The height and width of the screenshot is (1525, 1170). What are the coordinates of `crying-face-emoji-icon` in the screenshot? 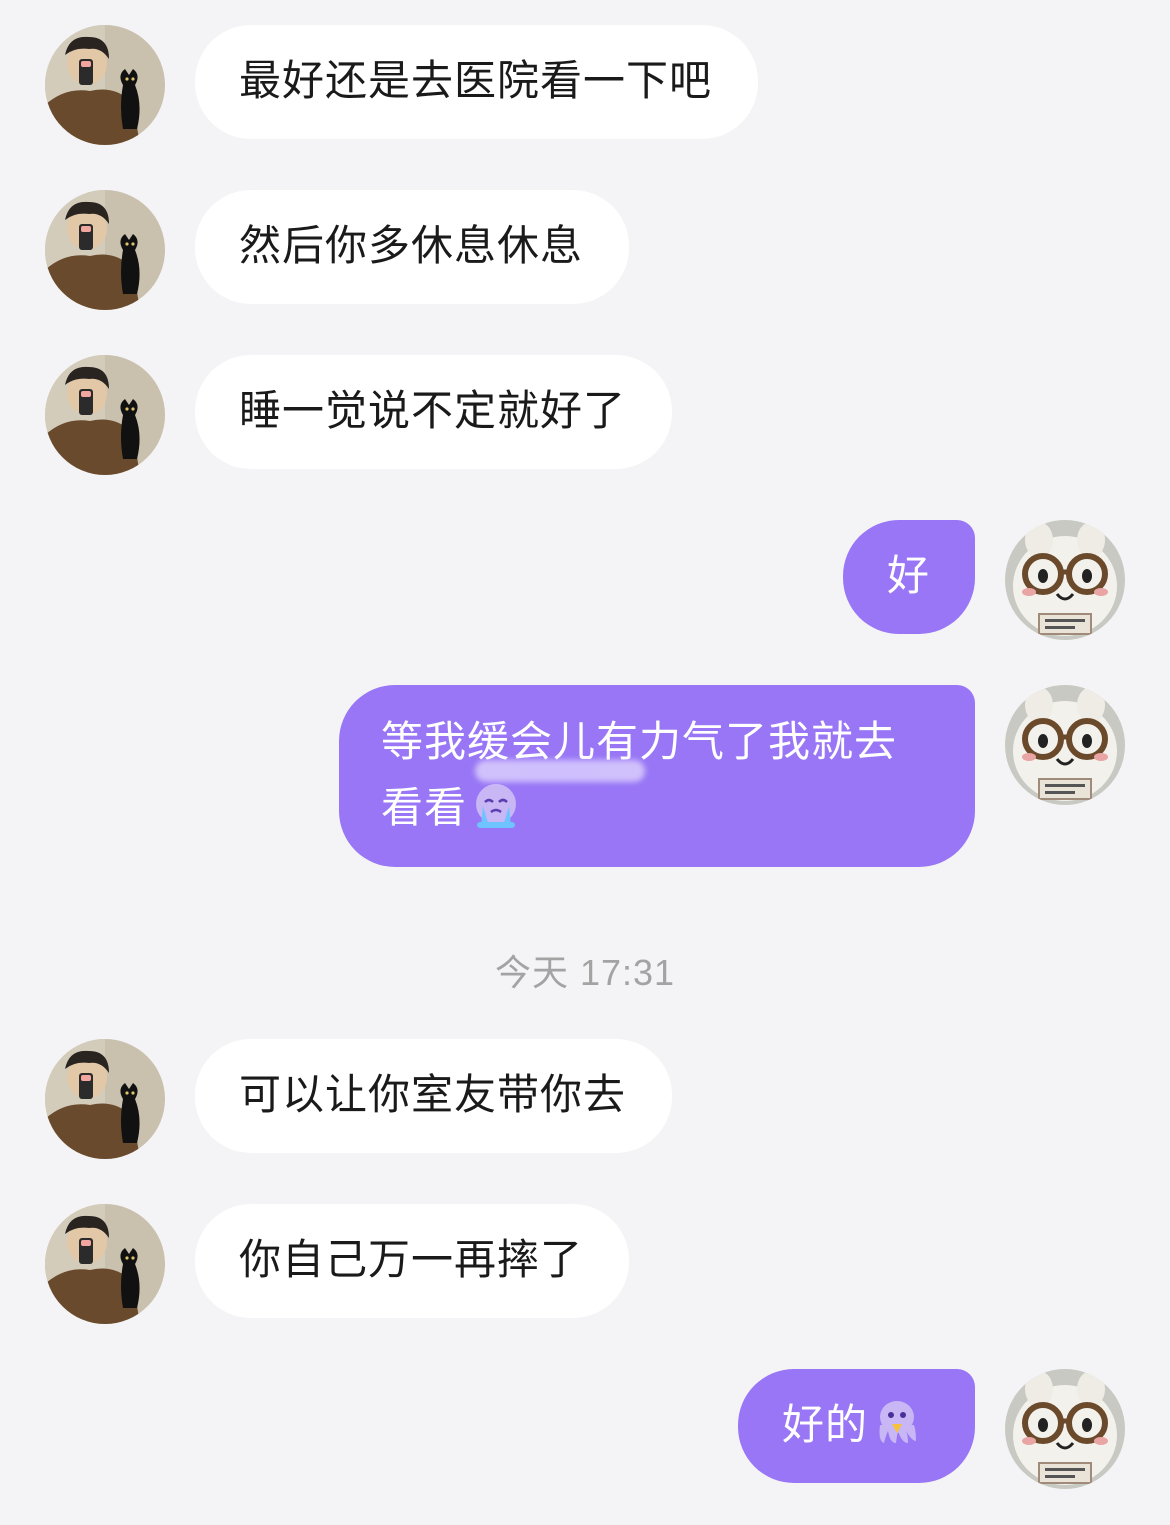 It's located at (496, 805).